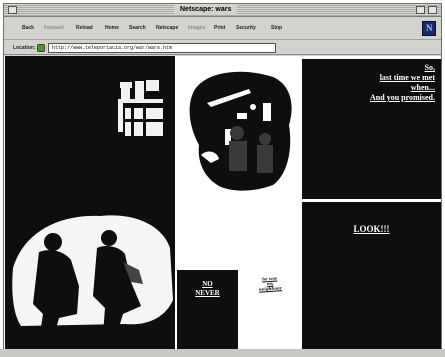 This screenshot has height=357, width=445. I want to click on search-button: Search, so click(137, 28).